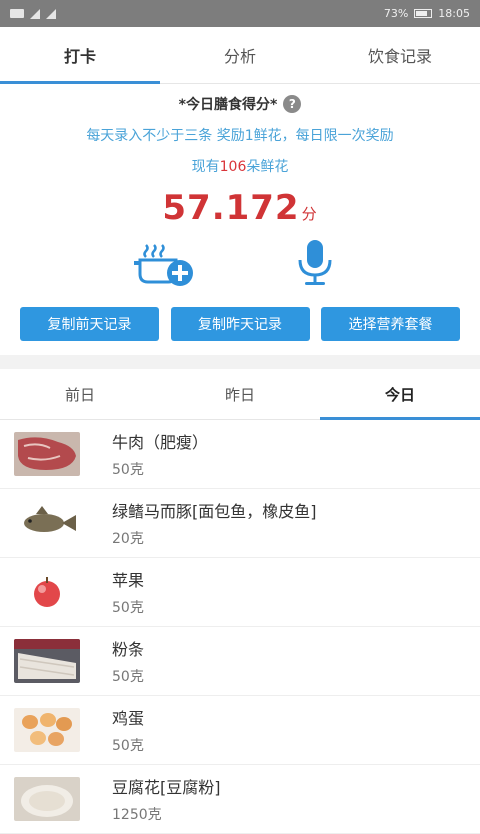 This screenshot has height=834, width=480. I want to click on score-title: *今日膳食得分*, so click(228, 105).